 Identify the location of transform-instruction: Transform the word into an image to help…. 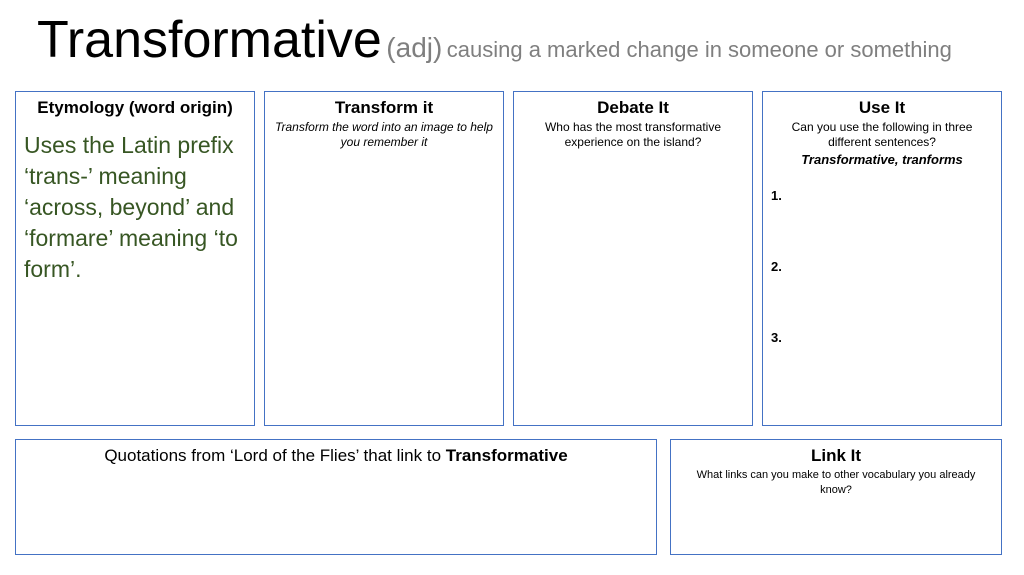
(384, 134).